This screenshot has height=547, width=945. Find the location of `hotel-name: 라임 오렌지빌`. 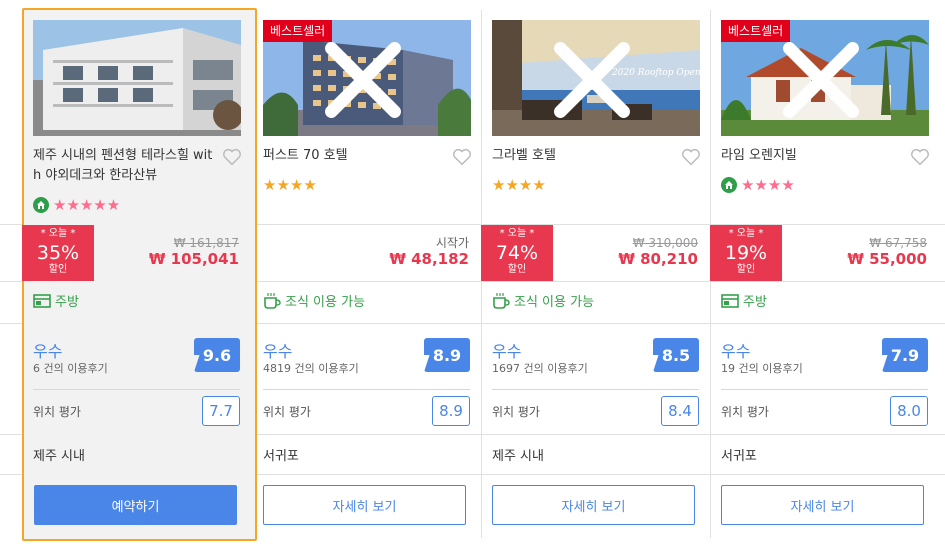

hotel-name: 라임 오렌지빌 is located at coordinates (814, 156).